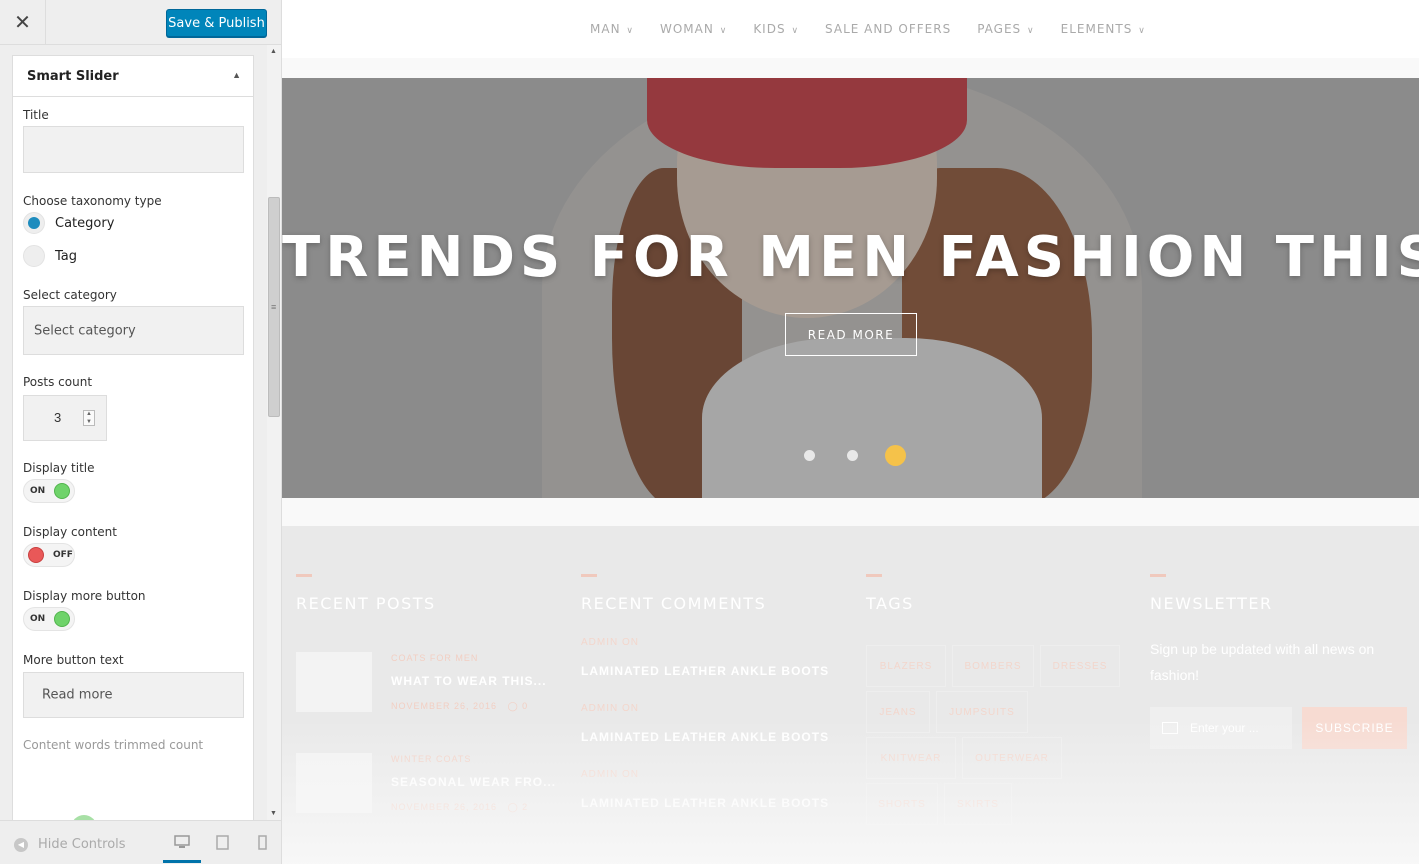  What do you see at coordinates (513, 807) in the screenshot?
I see `comment-icon: ◯` at bounding box center [513, 807].